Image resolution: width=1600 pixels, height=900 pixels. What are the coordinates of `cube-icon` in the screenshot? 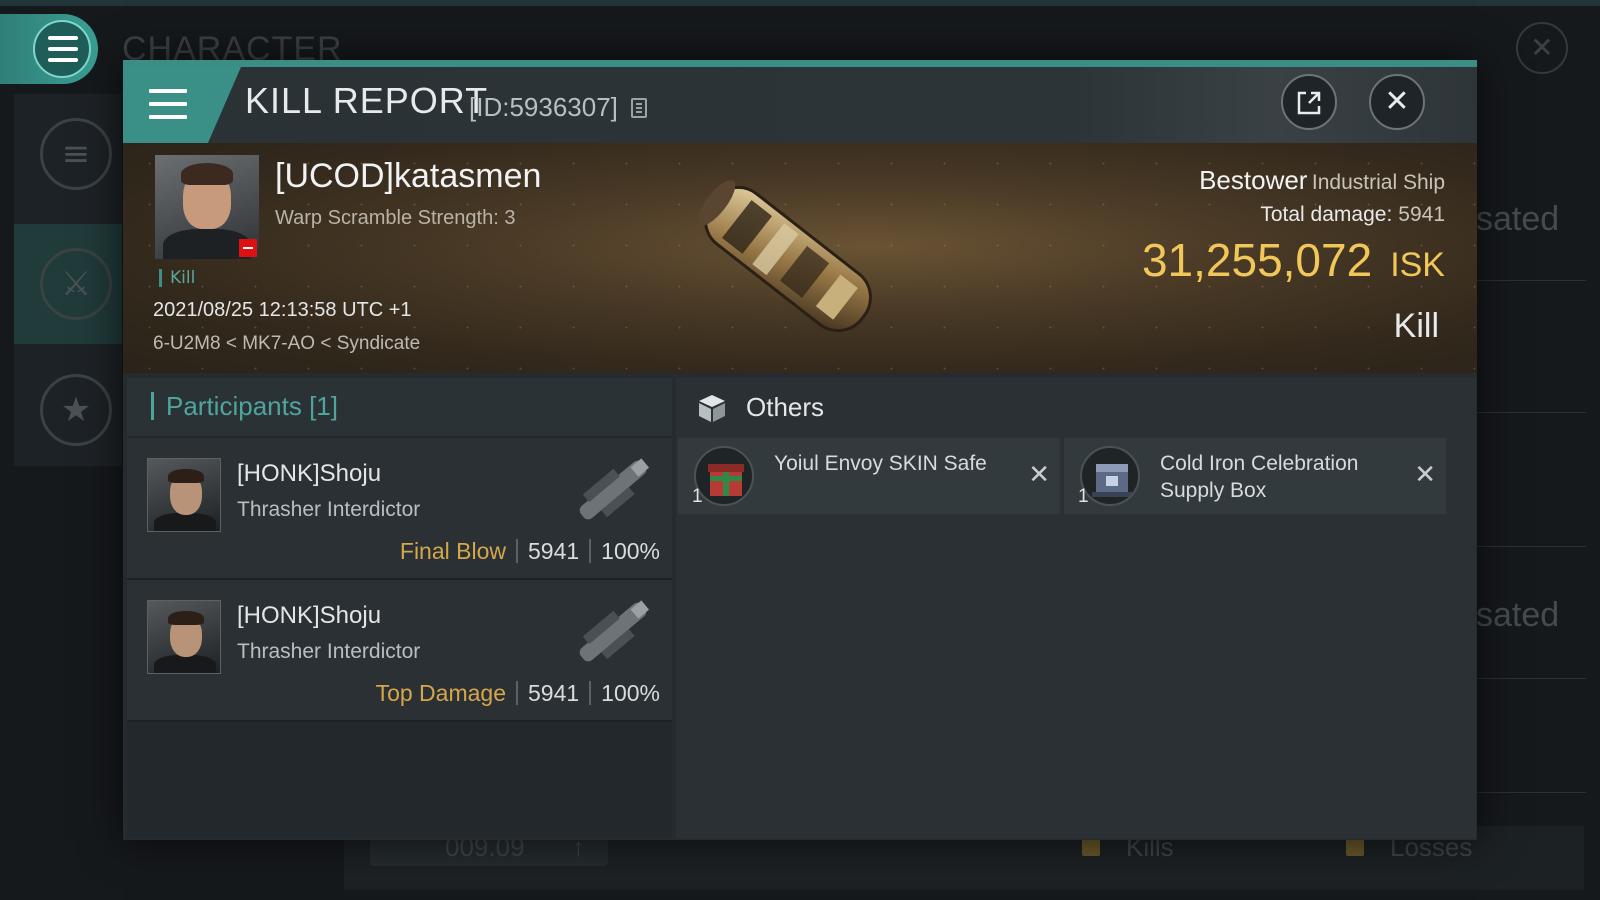 It's located at (712, 408).